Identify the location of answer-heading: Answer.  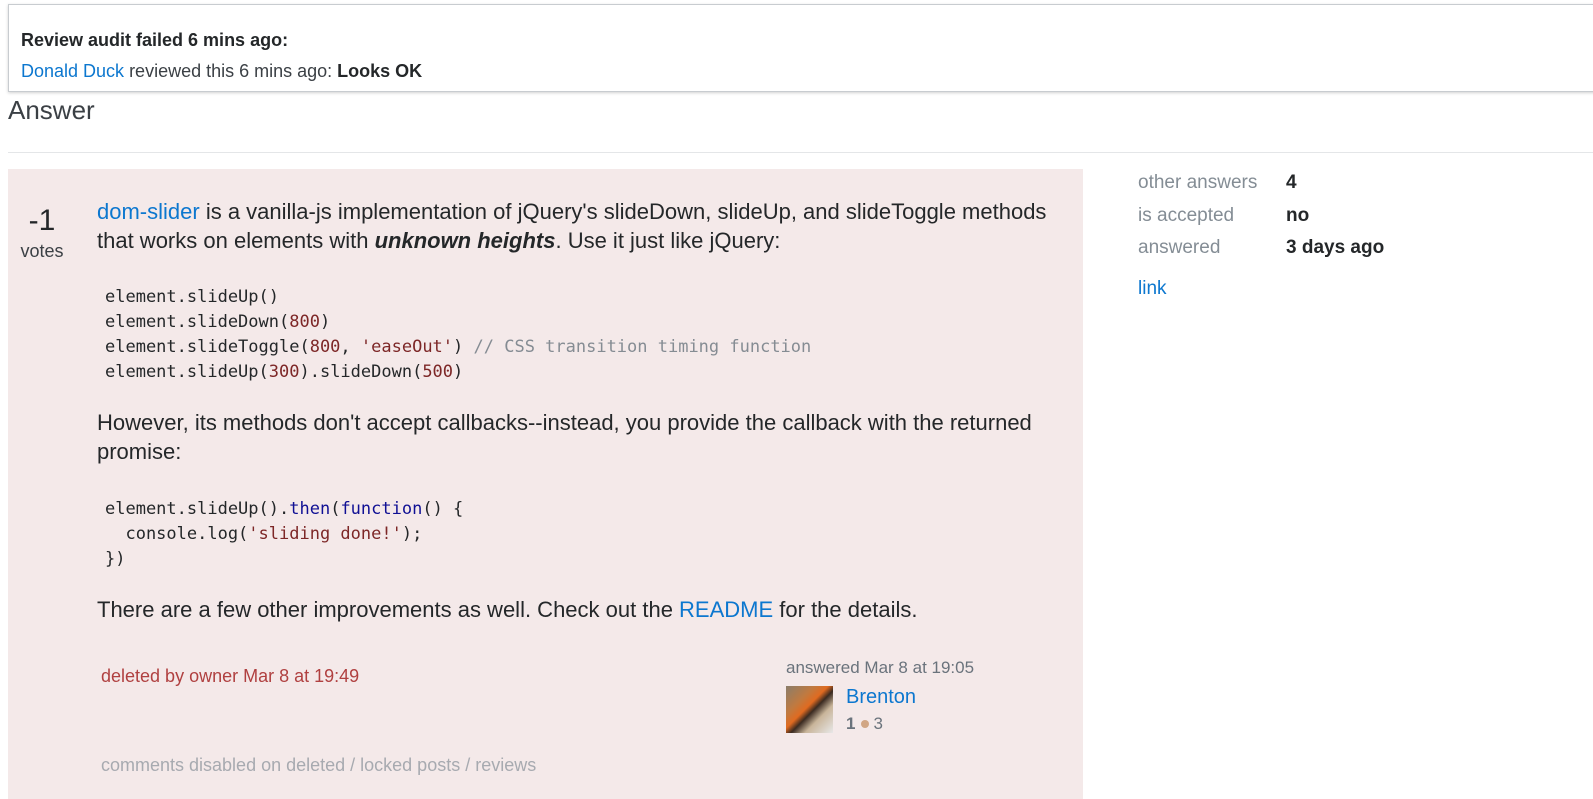
(51, 110).